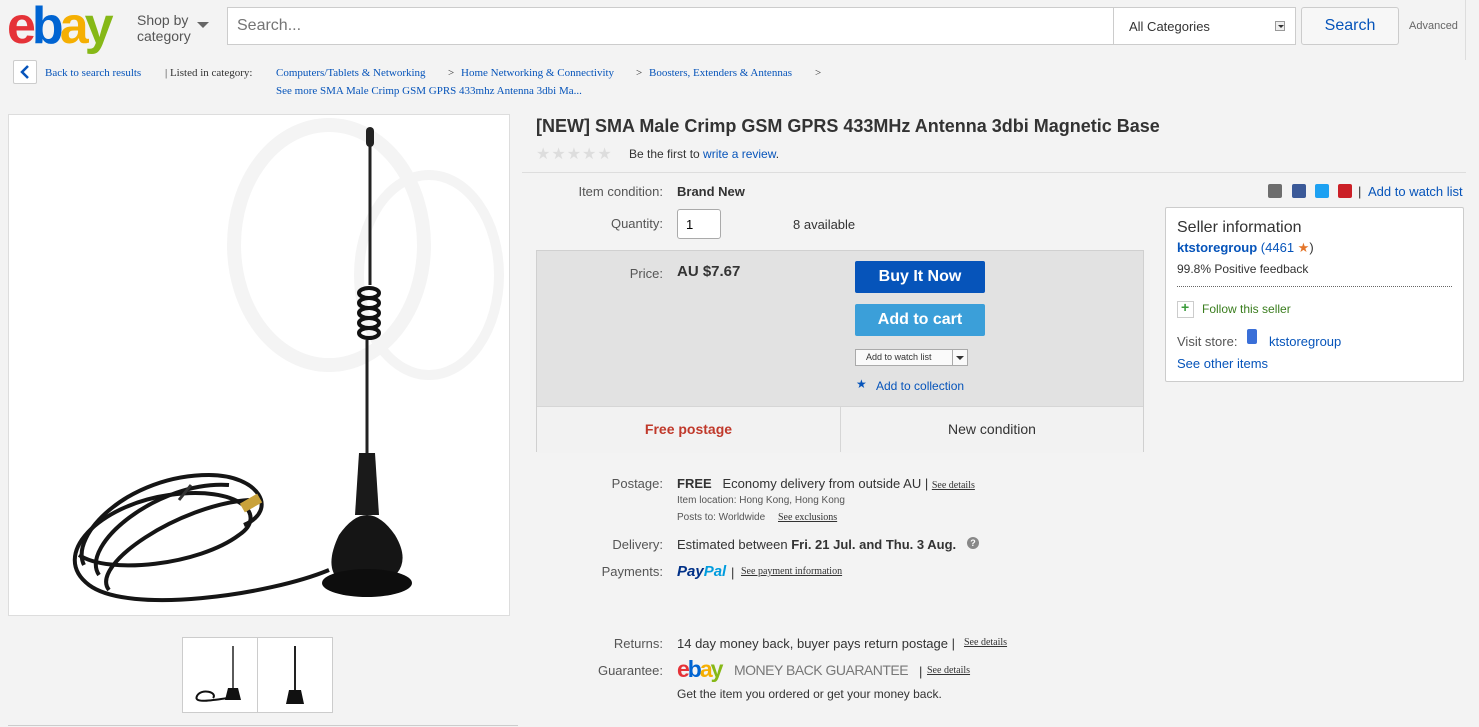  I want to click on available-count: 8 available, so click(824, 224).